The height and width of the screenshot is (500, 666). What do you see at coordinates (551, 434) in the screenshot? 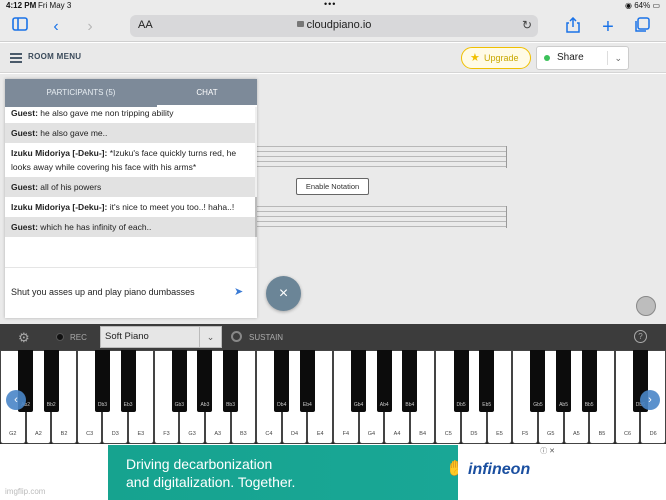
I see `key-label: G5` at bounding box center [551, 434].